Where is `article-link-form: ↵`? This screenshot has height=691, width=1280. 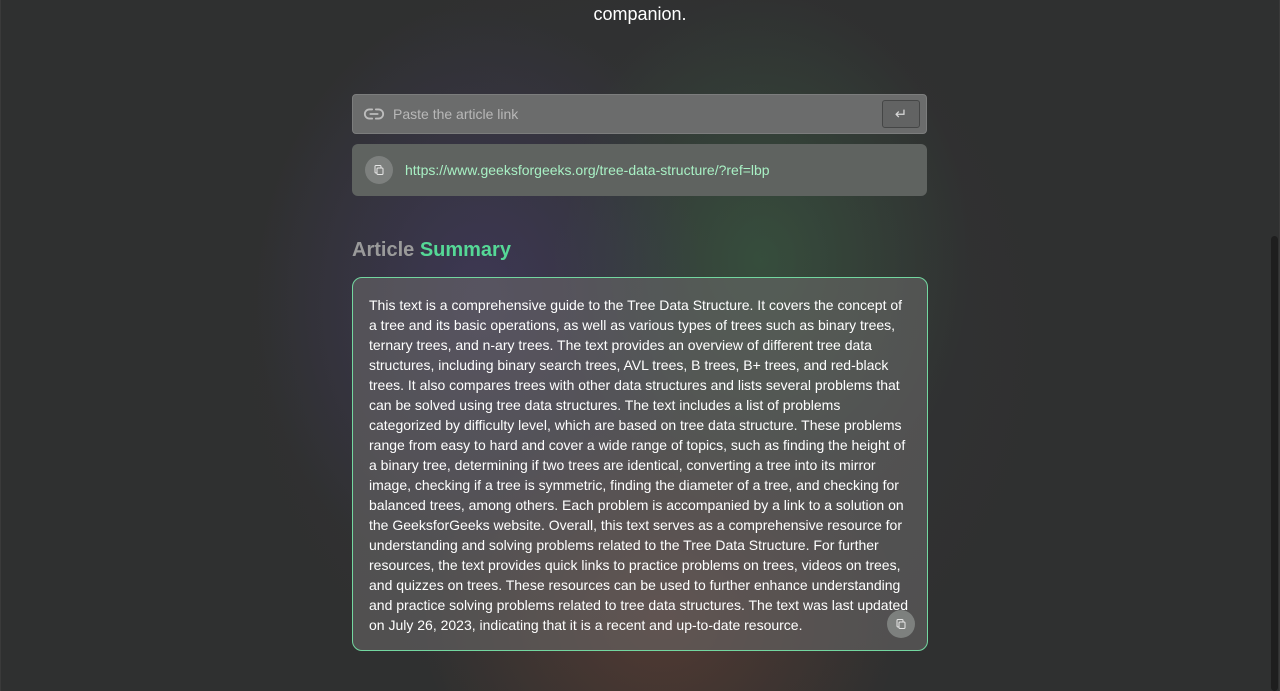 article-link-form: ↵ is located at coordinates (639, 114).